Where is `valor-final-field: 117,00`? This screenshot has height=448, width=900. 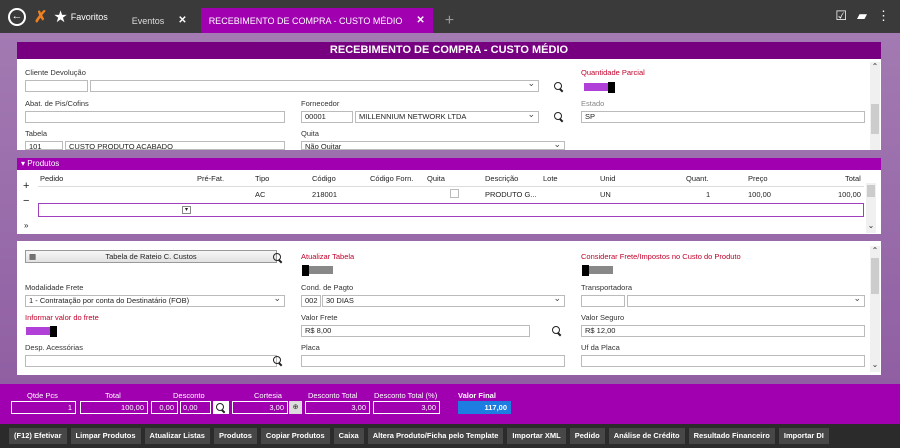 valor-final-field: 117,00 is located at coordinates (484, 407).